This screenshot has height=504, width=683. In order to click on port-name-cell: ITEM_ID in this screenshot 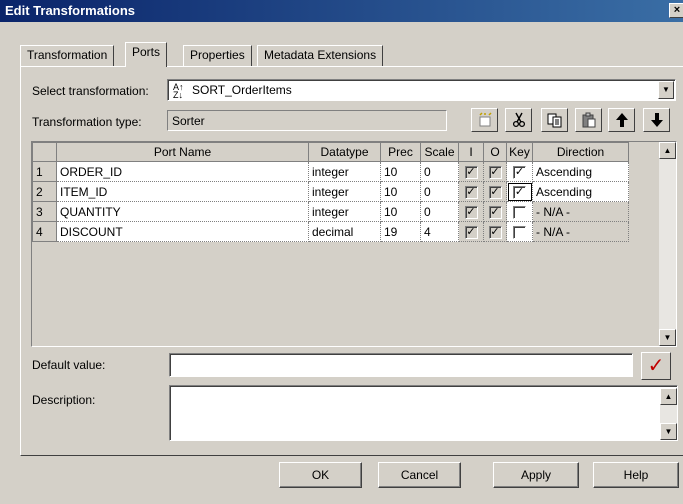, I will do `click(182, 191)`.